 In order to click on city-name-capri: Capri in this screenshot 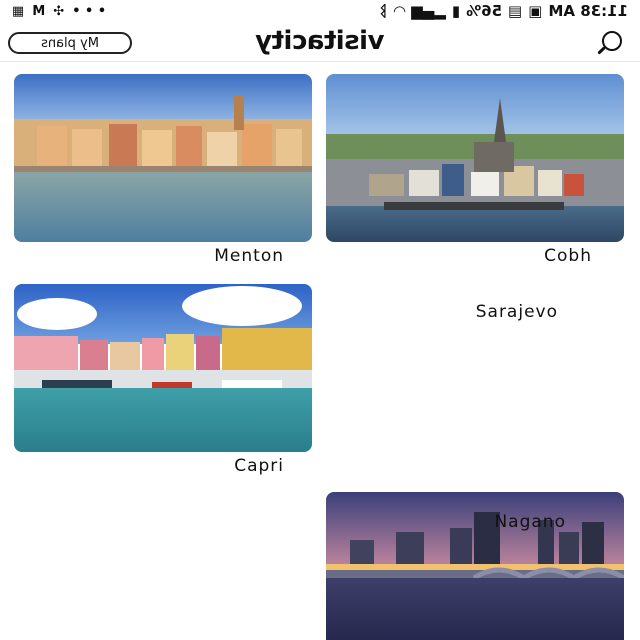, I will do `click(259, 466)`.